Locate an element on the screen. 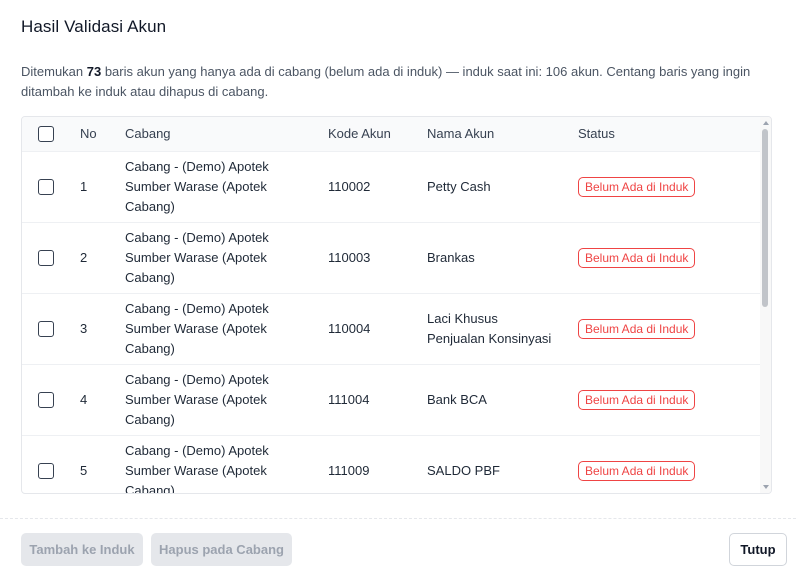 The image size is (796, 578). row-no: 2 is located at coordinates (102, 258).